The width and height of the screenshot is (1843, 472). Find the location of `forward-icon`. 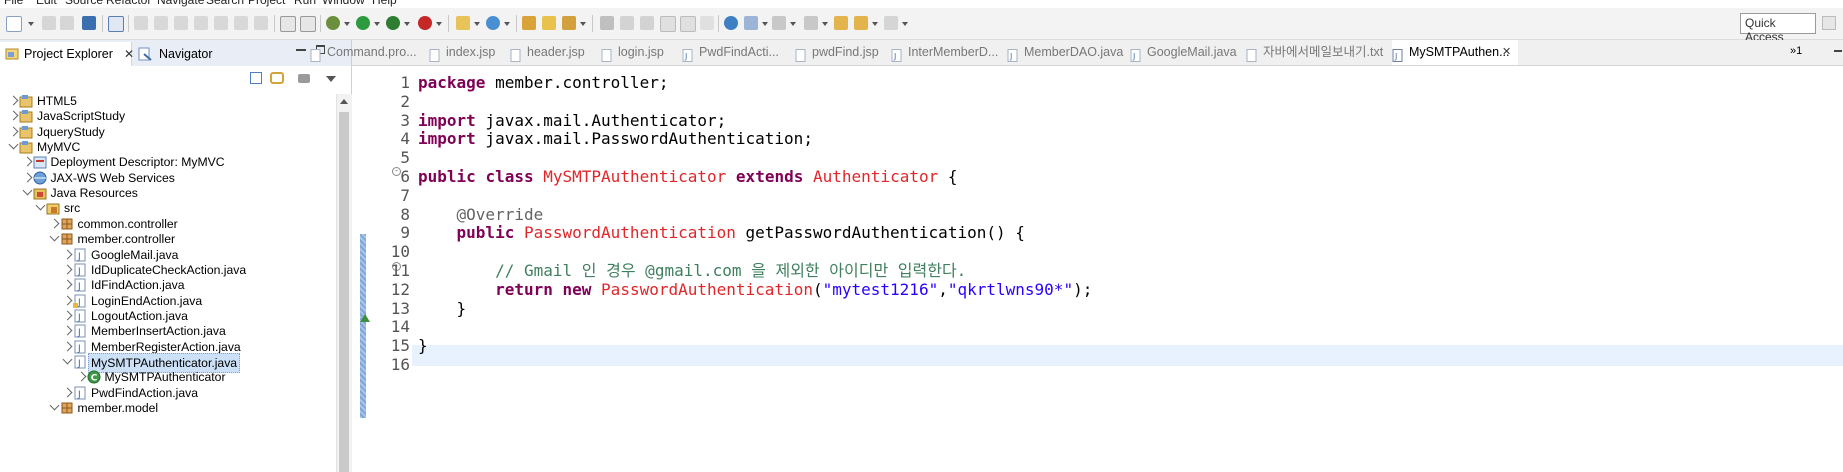

forward-icon is located at coordinates (891, 23).